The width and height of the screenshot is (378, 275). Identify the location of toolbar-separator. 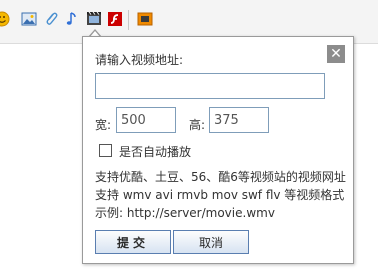
(128, 20).